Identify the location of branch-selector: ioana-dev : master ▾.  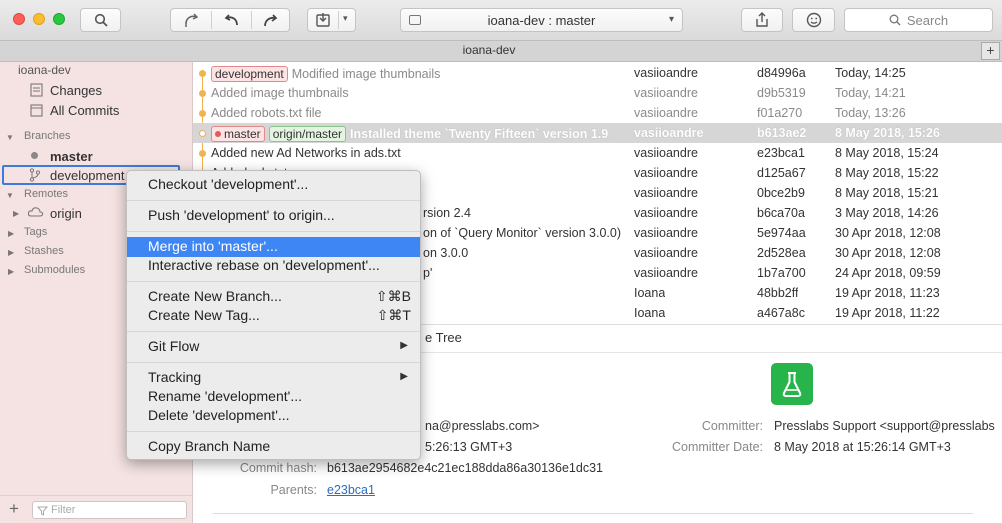
(541, 20).